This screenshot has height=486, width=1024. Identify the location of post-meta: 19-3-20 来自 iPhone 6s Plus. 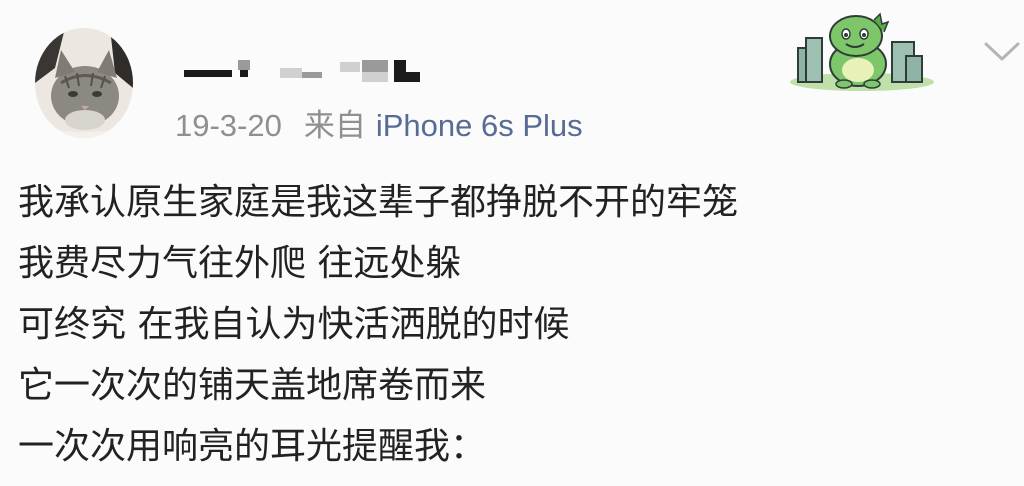
(379, 122).